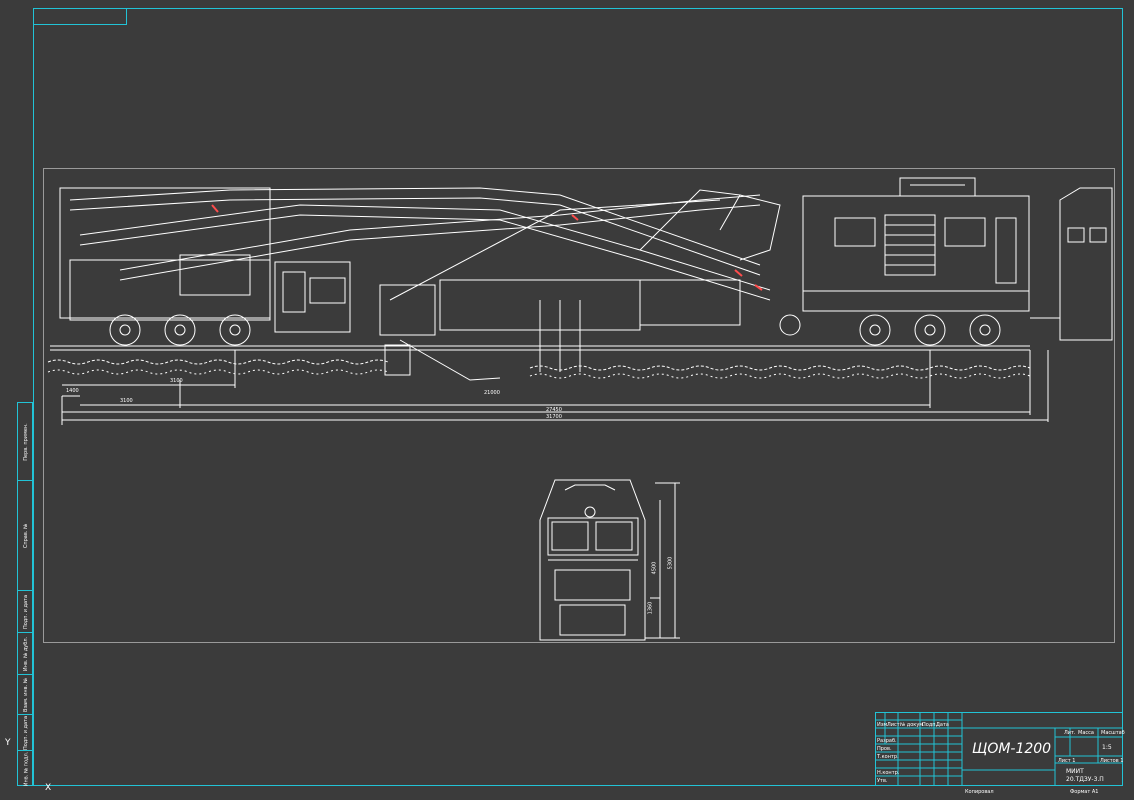 This screenshot has height=800, width=1134. Describe the element at coordinates (614, 536) in the screenshot. I see `front-window-right` at that location.